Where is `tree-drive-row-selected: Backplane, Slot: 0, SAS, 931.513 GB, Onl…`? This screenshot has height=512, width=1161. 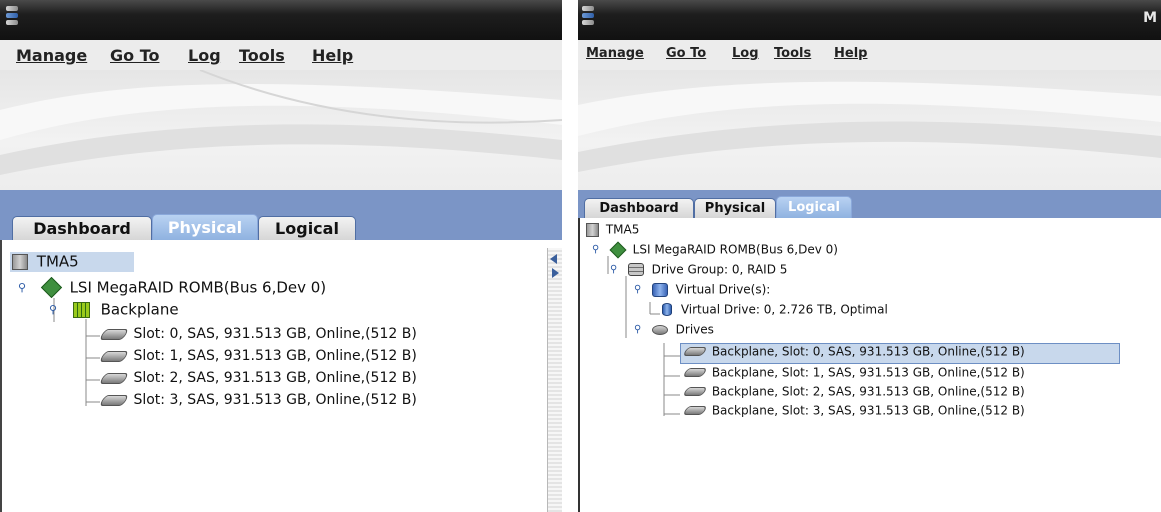
tree-drive-row-selected: Backplane, Slot: 0, SAS, 931.513 GB, Onl… is located at coordinates (900, 353).